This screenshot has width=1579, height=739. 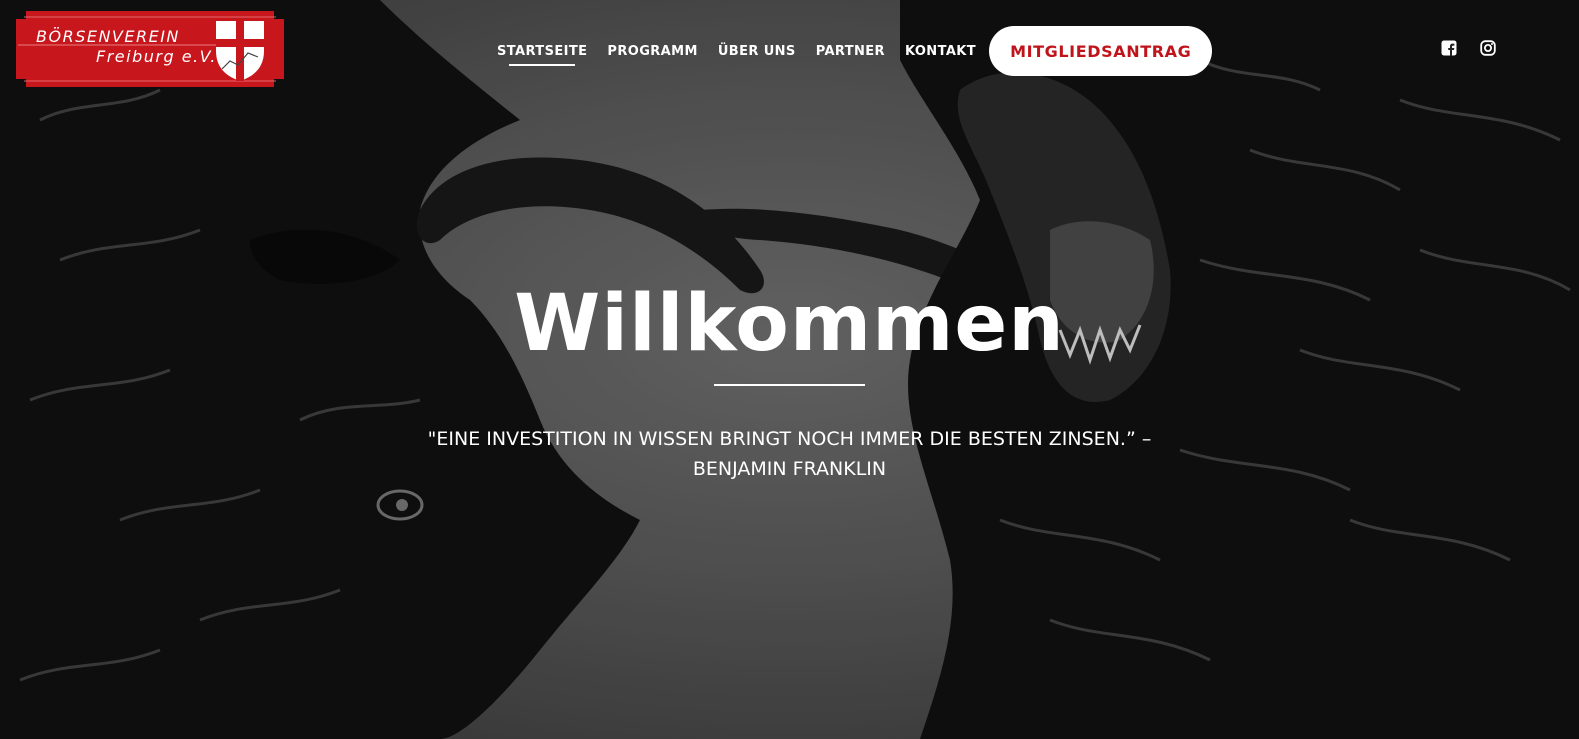 I want to click on nav-item-ueber-uns: ÜBER UNS, so click(x=757, y=51).